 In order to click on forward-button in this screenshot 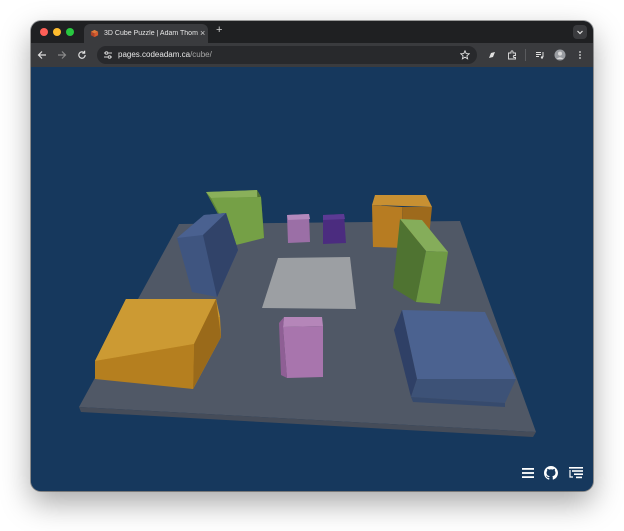, I will do `click(62, 55)`.